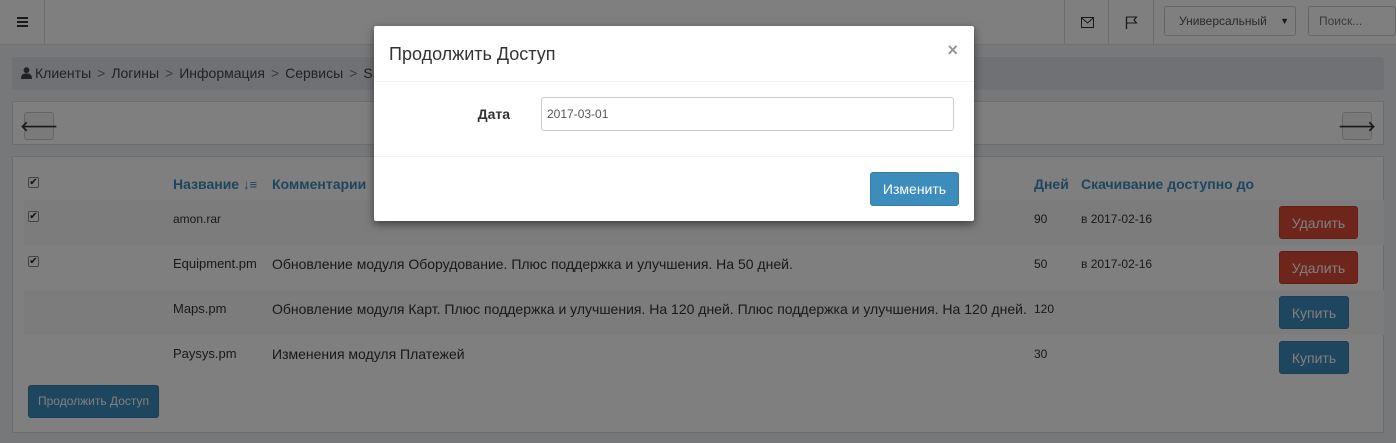 Image resolution: width=1396 pixels, height=443 pixels. I want to click on close-icon: ×, so click(952, 50).